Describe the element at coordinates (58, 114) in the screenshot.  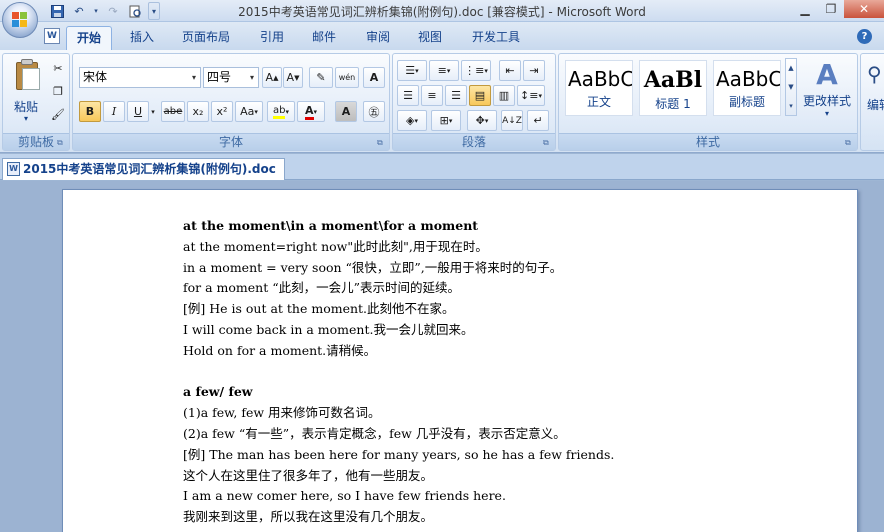
I see `format-painter-icon: 🖌` at that location.